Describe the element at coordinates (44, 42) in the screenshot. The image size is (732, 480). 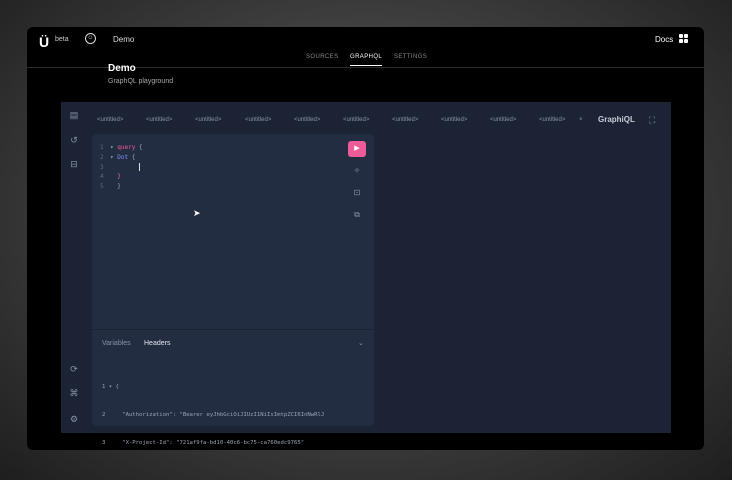
I see `logo-icon: Ü` at that location.